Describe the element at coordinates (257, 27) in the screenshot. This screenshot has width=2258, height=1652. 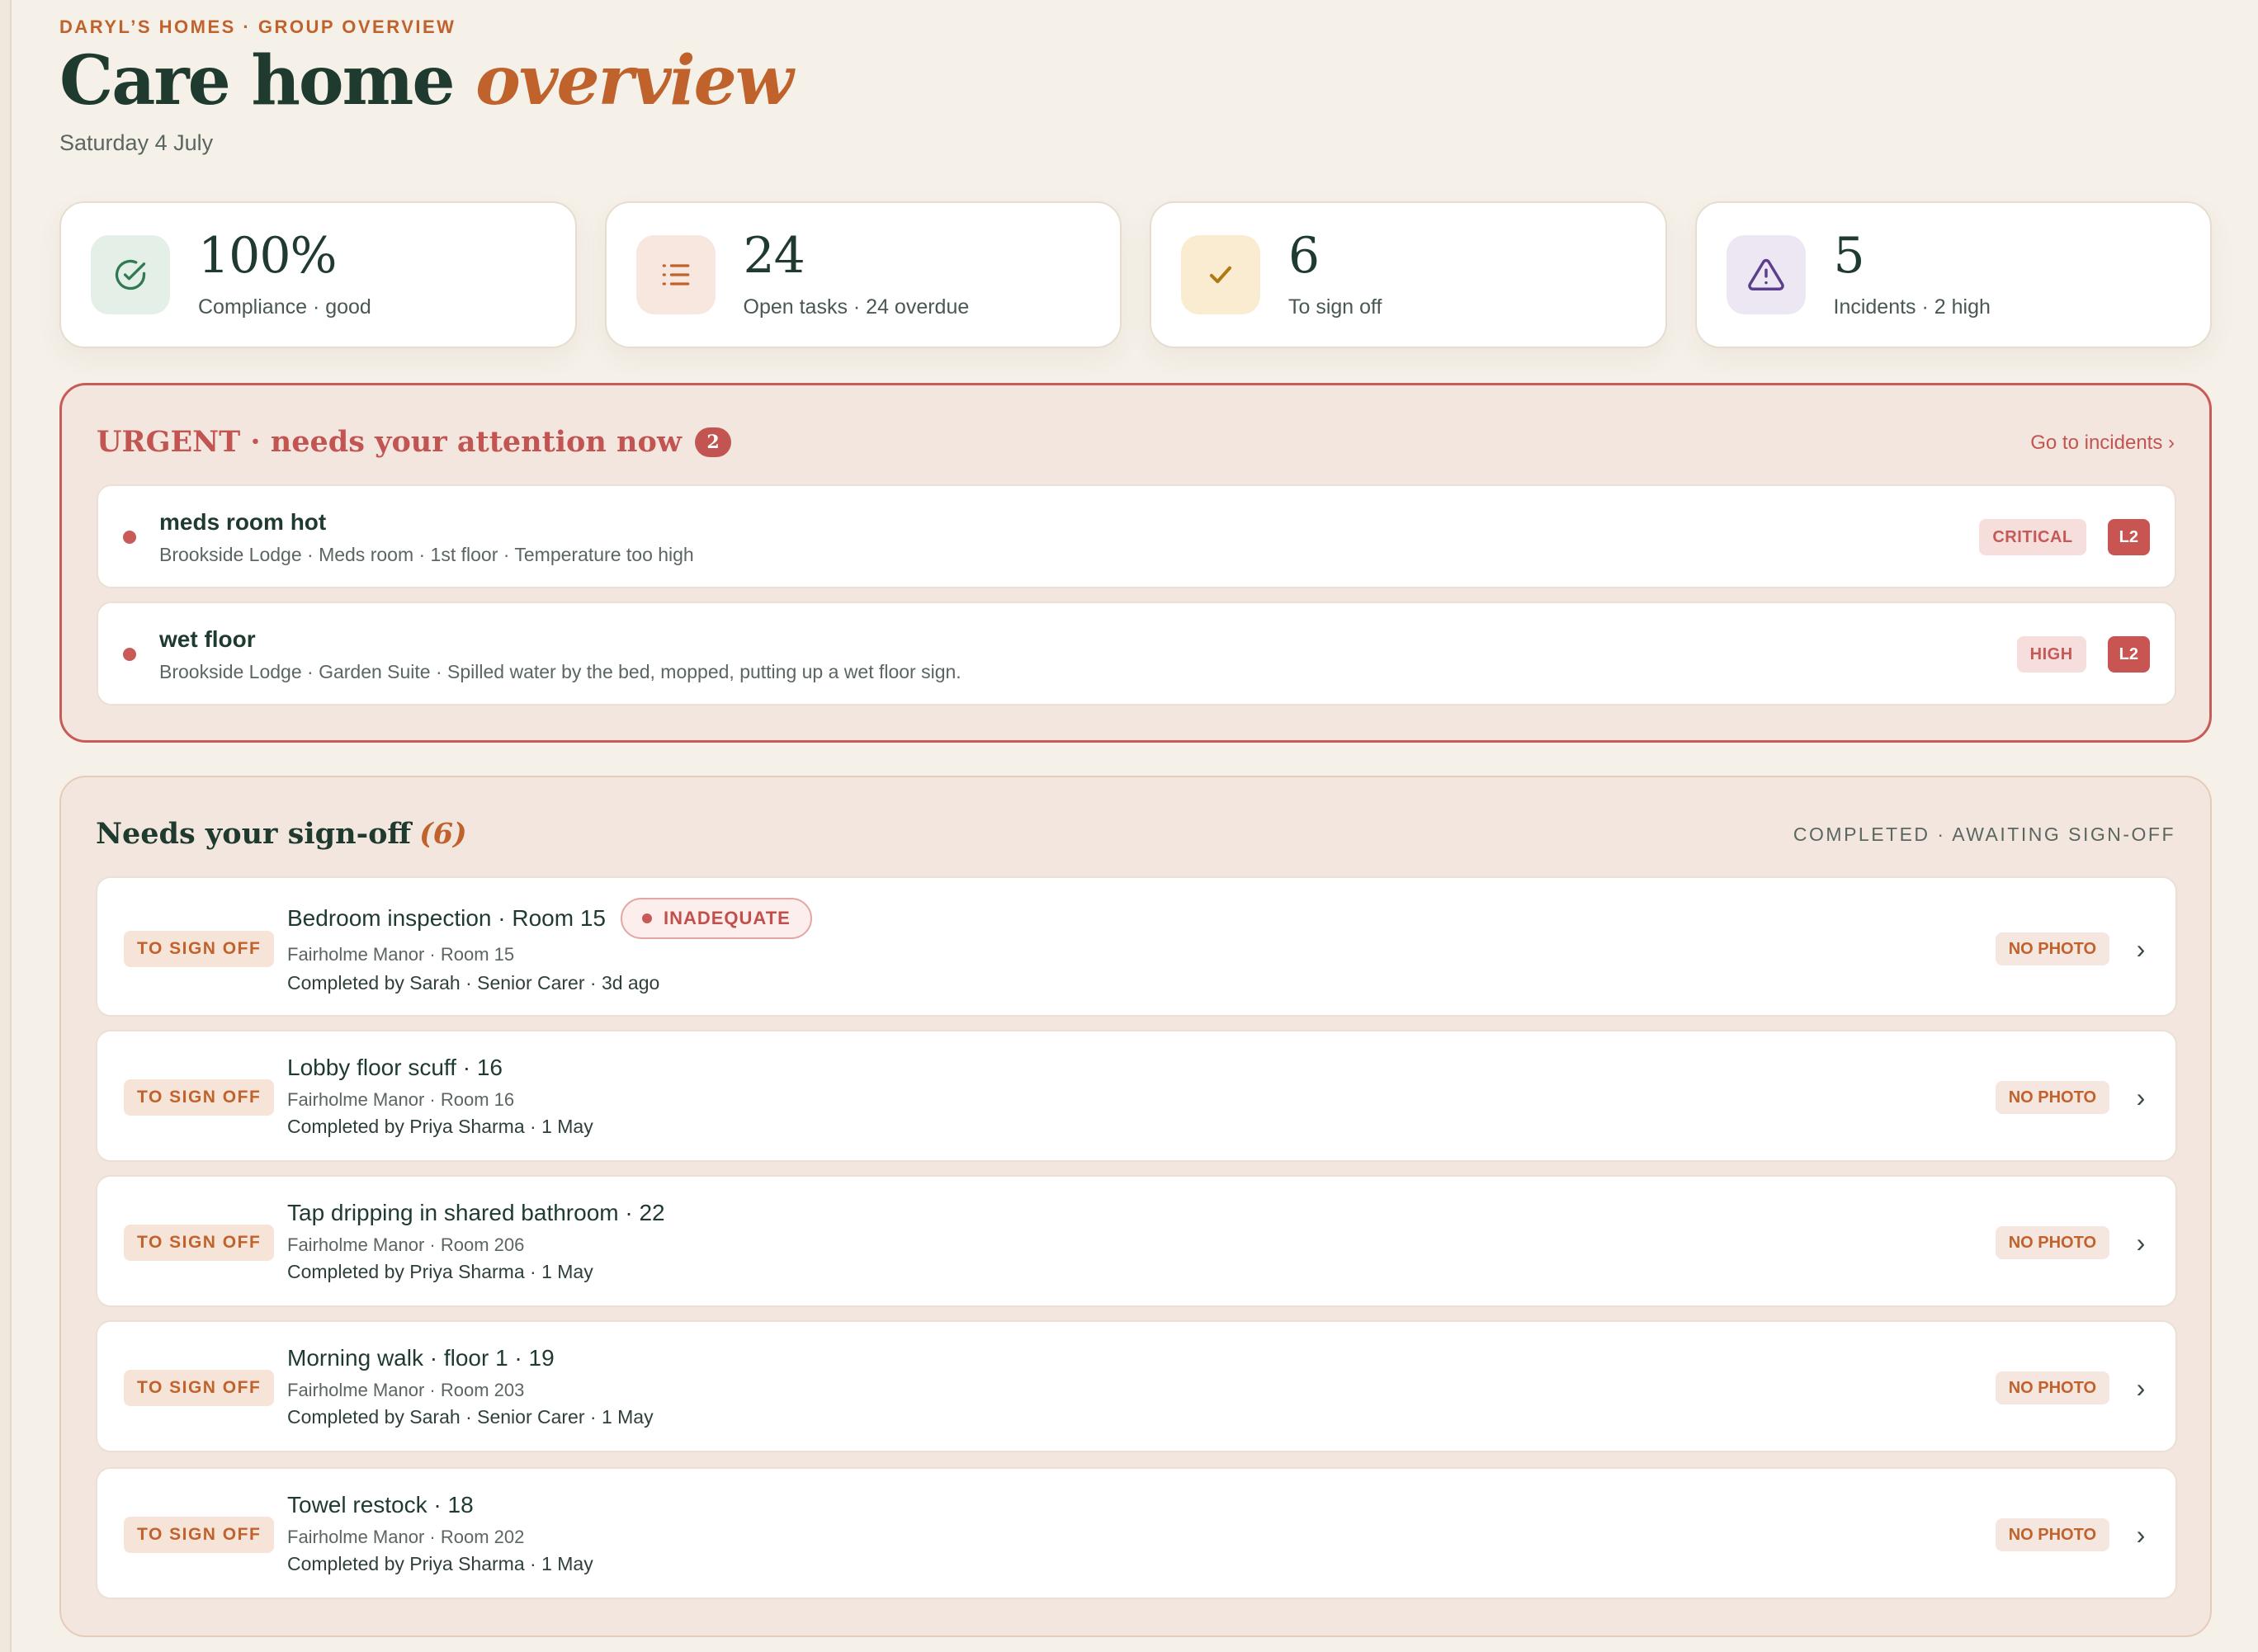
I see `breadcrumb: DARYL’S HOMES · GROUP OVERVIEW` at that location.